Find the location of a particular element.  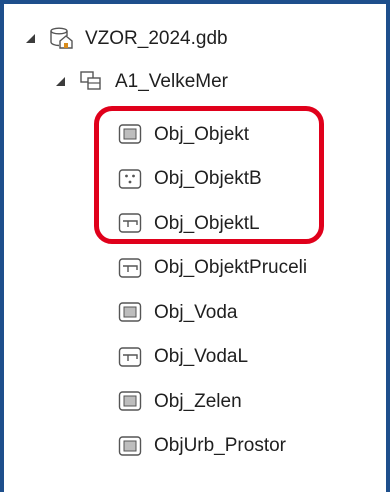

tree-item-feature-class: Obj_Voda is located at coordinates (177, 312).